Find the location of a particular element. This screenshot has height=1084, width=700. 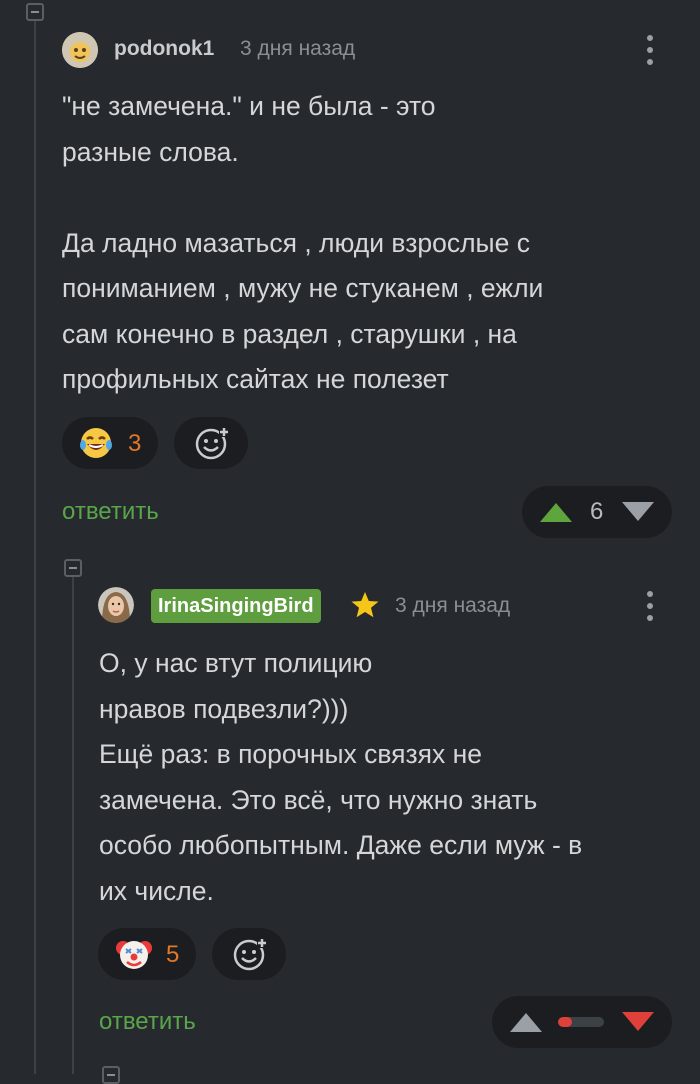

username: IrinaSingingBird is located at coordinates (236, 606).